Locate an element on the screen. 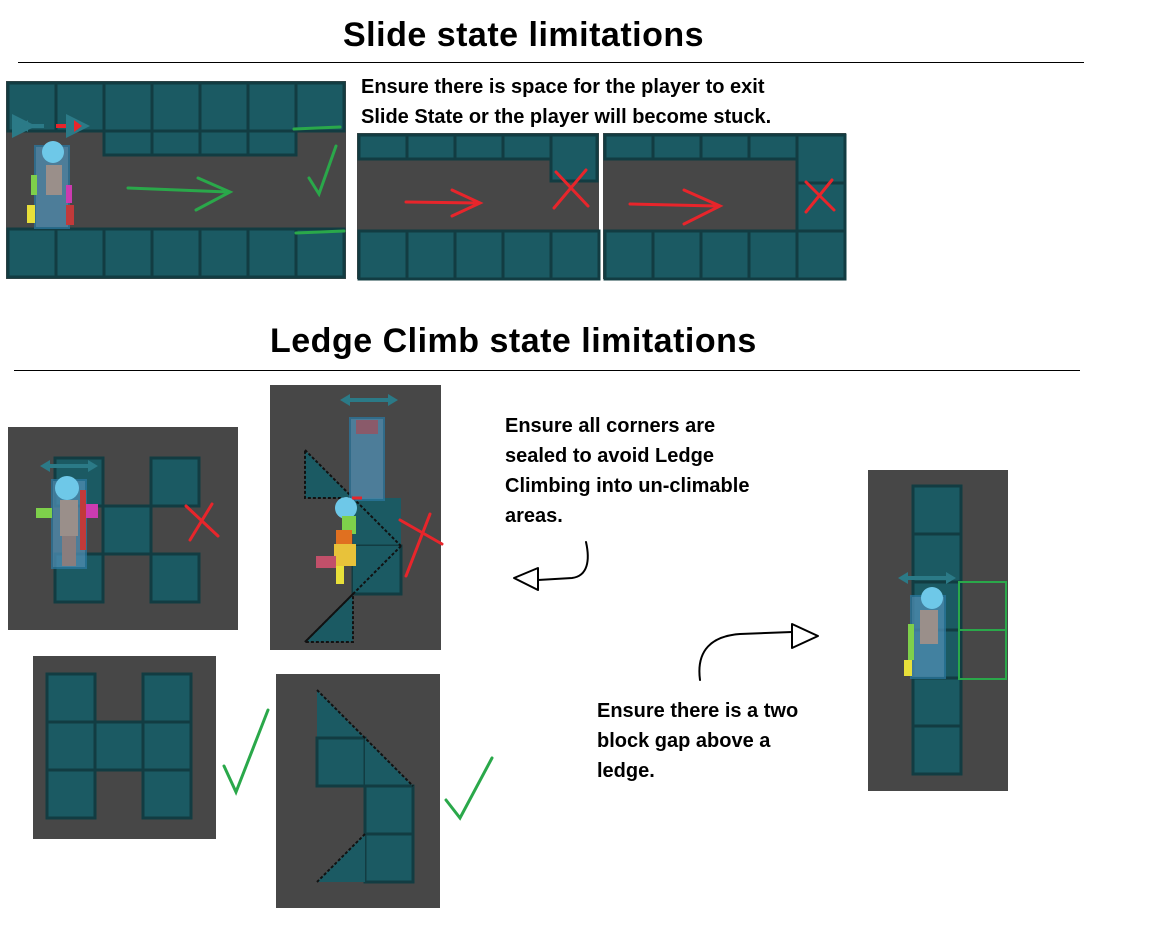 This screenshot has width=1154, height=925. ledge-panel-two-block-gap is located at coordinates (938, 630).